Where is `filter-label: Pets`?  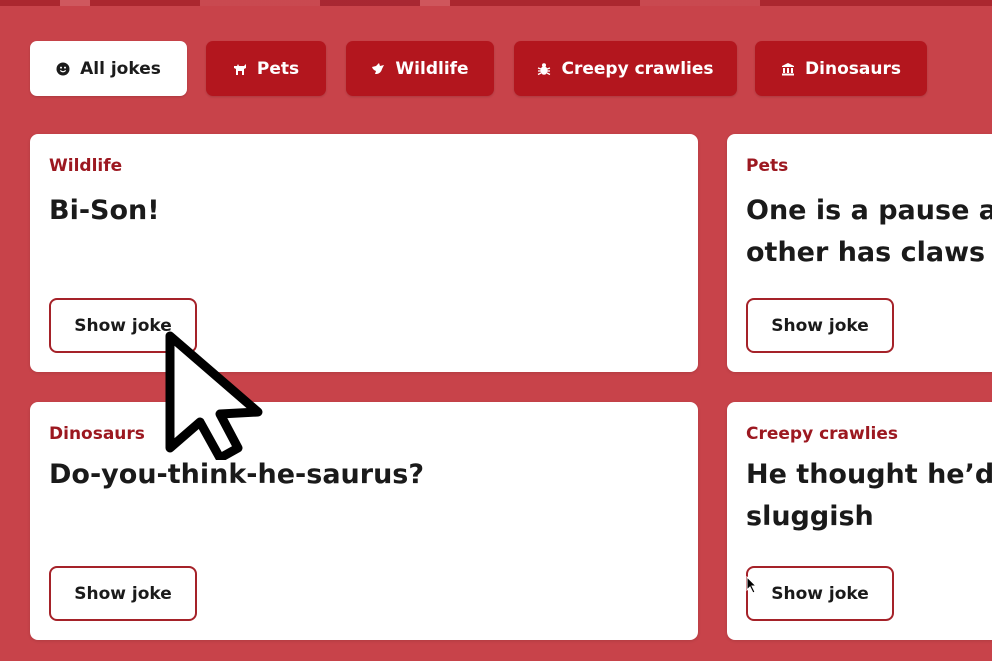
filter-label: Pets is located at coordinates (278, 68).